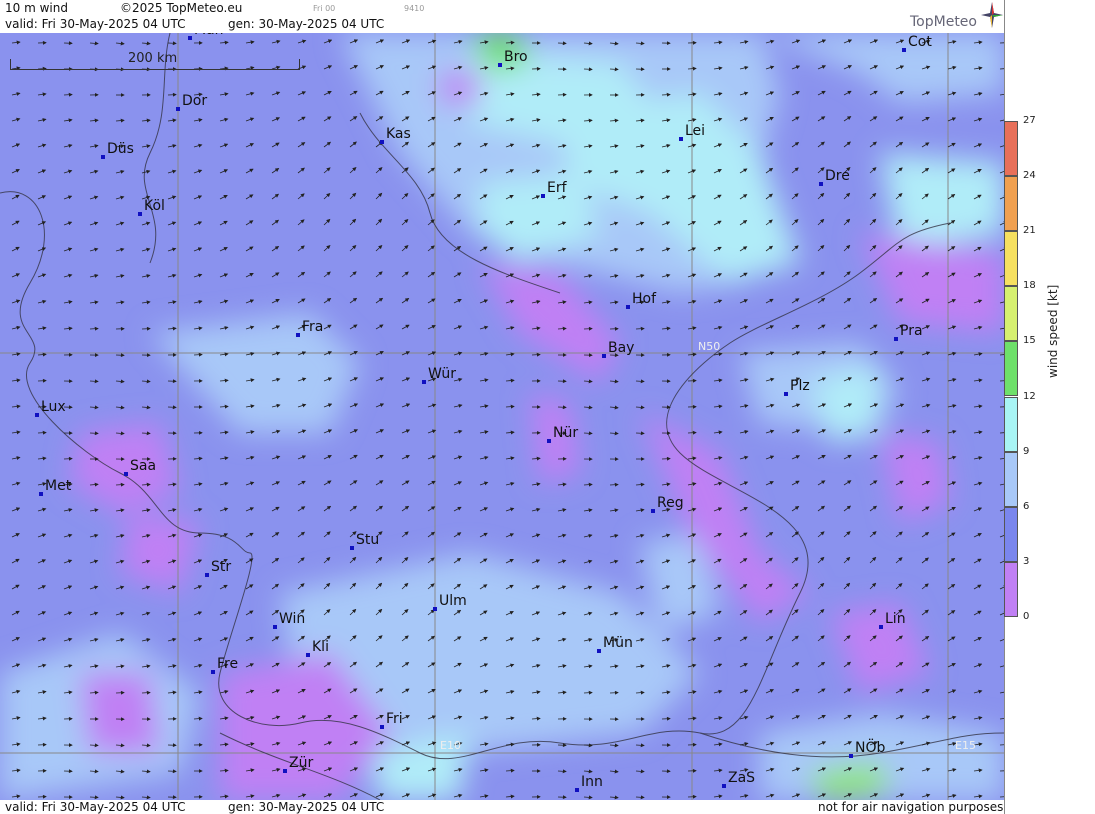 Image resolution: width=1095 pixels, height=814 pixels. Describe the element at coordinates (557, 188) in the screenshot. I see `city-label: Erf` at that location.